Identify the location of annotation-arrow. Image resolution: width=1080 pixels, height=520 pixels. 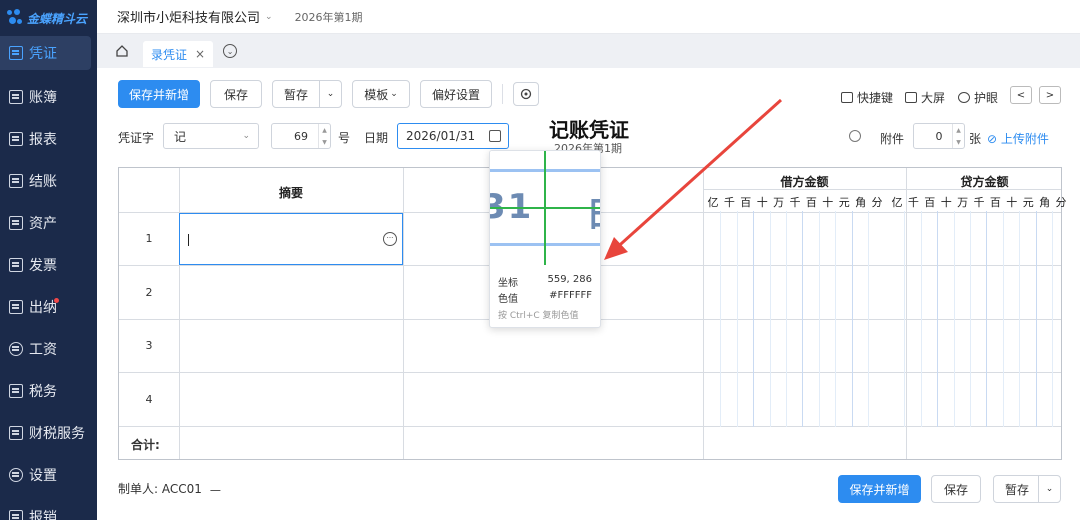
(693, 179).